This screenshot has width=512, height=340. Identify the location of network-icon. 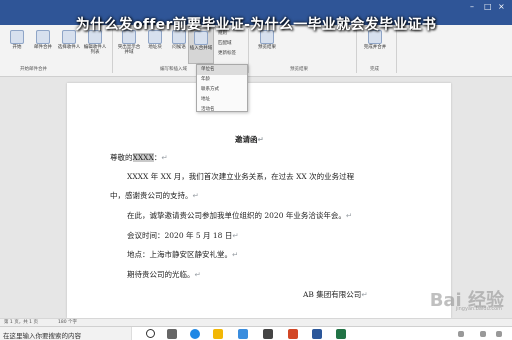
(499, 334).